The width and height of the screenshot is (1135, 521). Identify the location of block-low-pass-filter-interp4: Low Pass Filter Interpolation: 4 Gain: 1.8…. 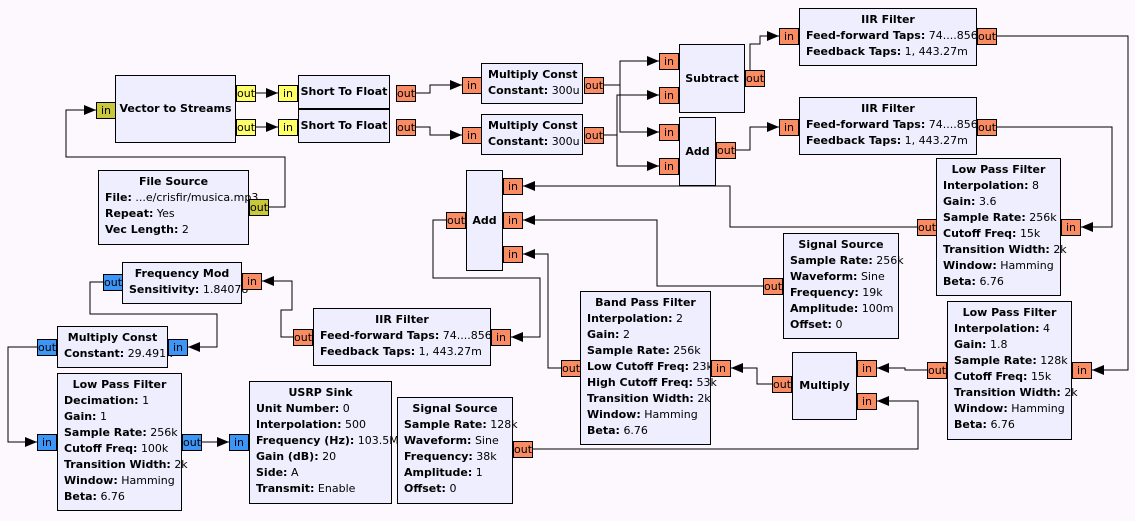
(1012, 370).